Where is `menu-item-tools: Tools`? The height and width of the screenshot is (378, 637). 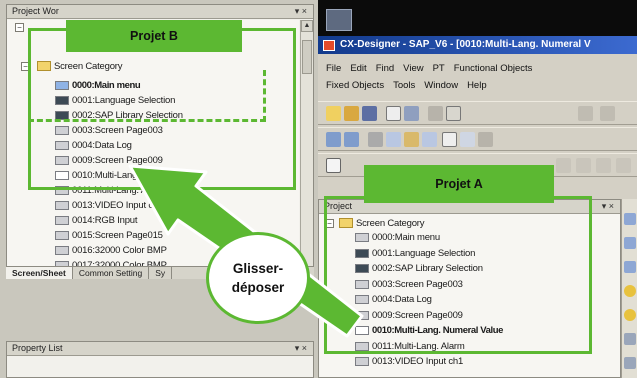 menu-item-tools: Tools is located at coordinates (404, 85).